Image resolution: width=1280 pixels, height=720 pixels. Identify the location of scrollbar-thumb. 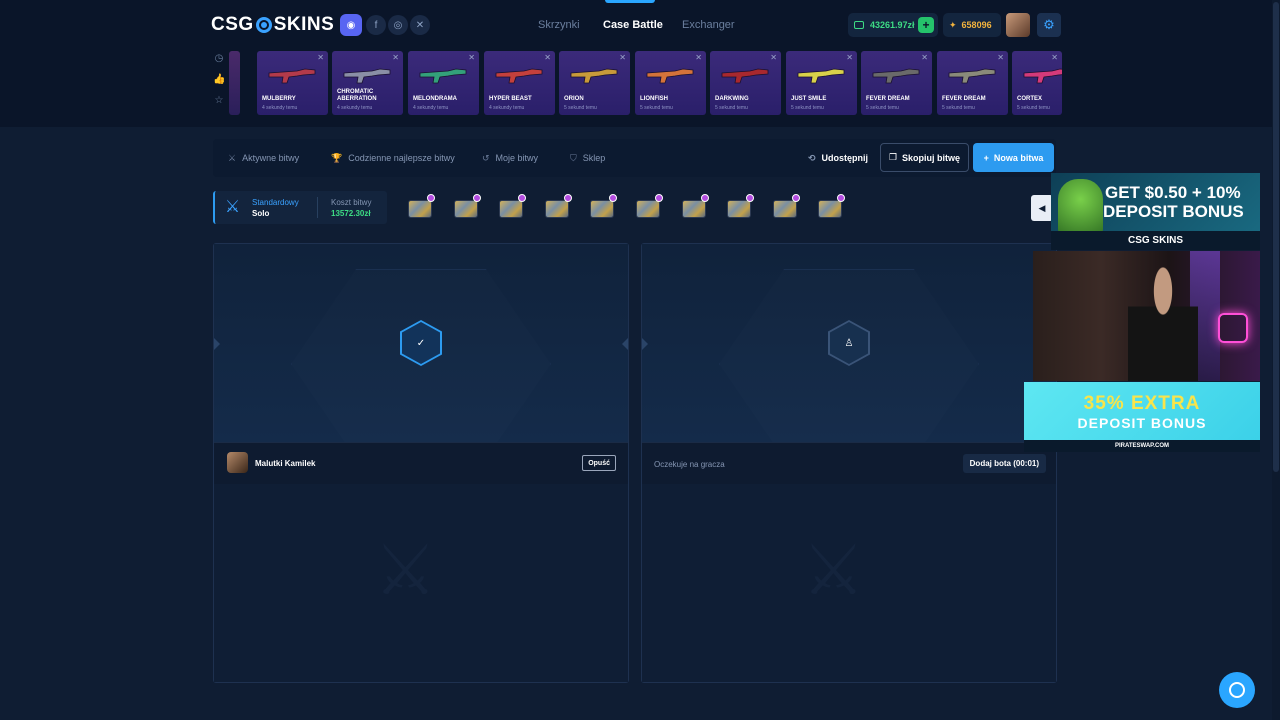
(1276, 237).